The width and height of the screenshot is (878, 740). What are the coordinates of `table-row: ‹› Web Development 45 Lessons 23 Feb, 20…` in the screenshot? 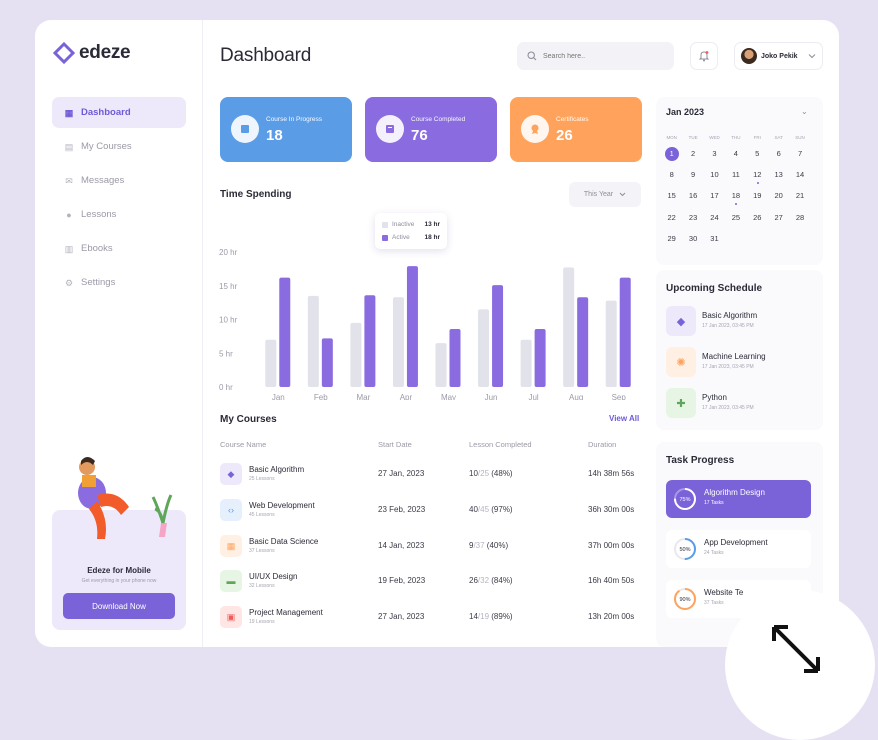 It's located at (432, 513).